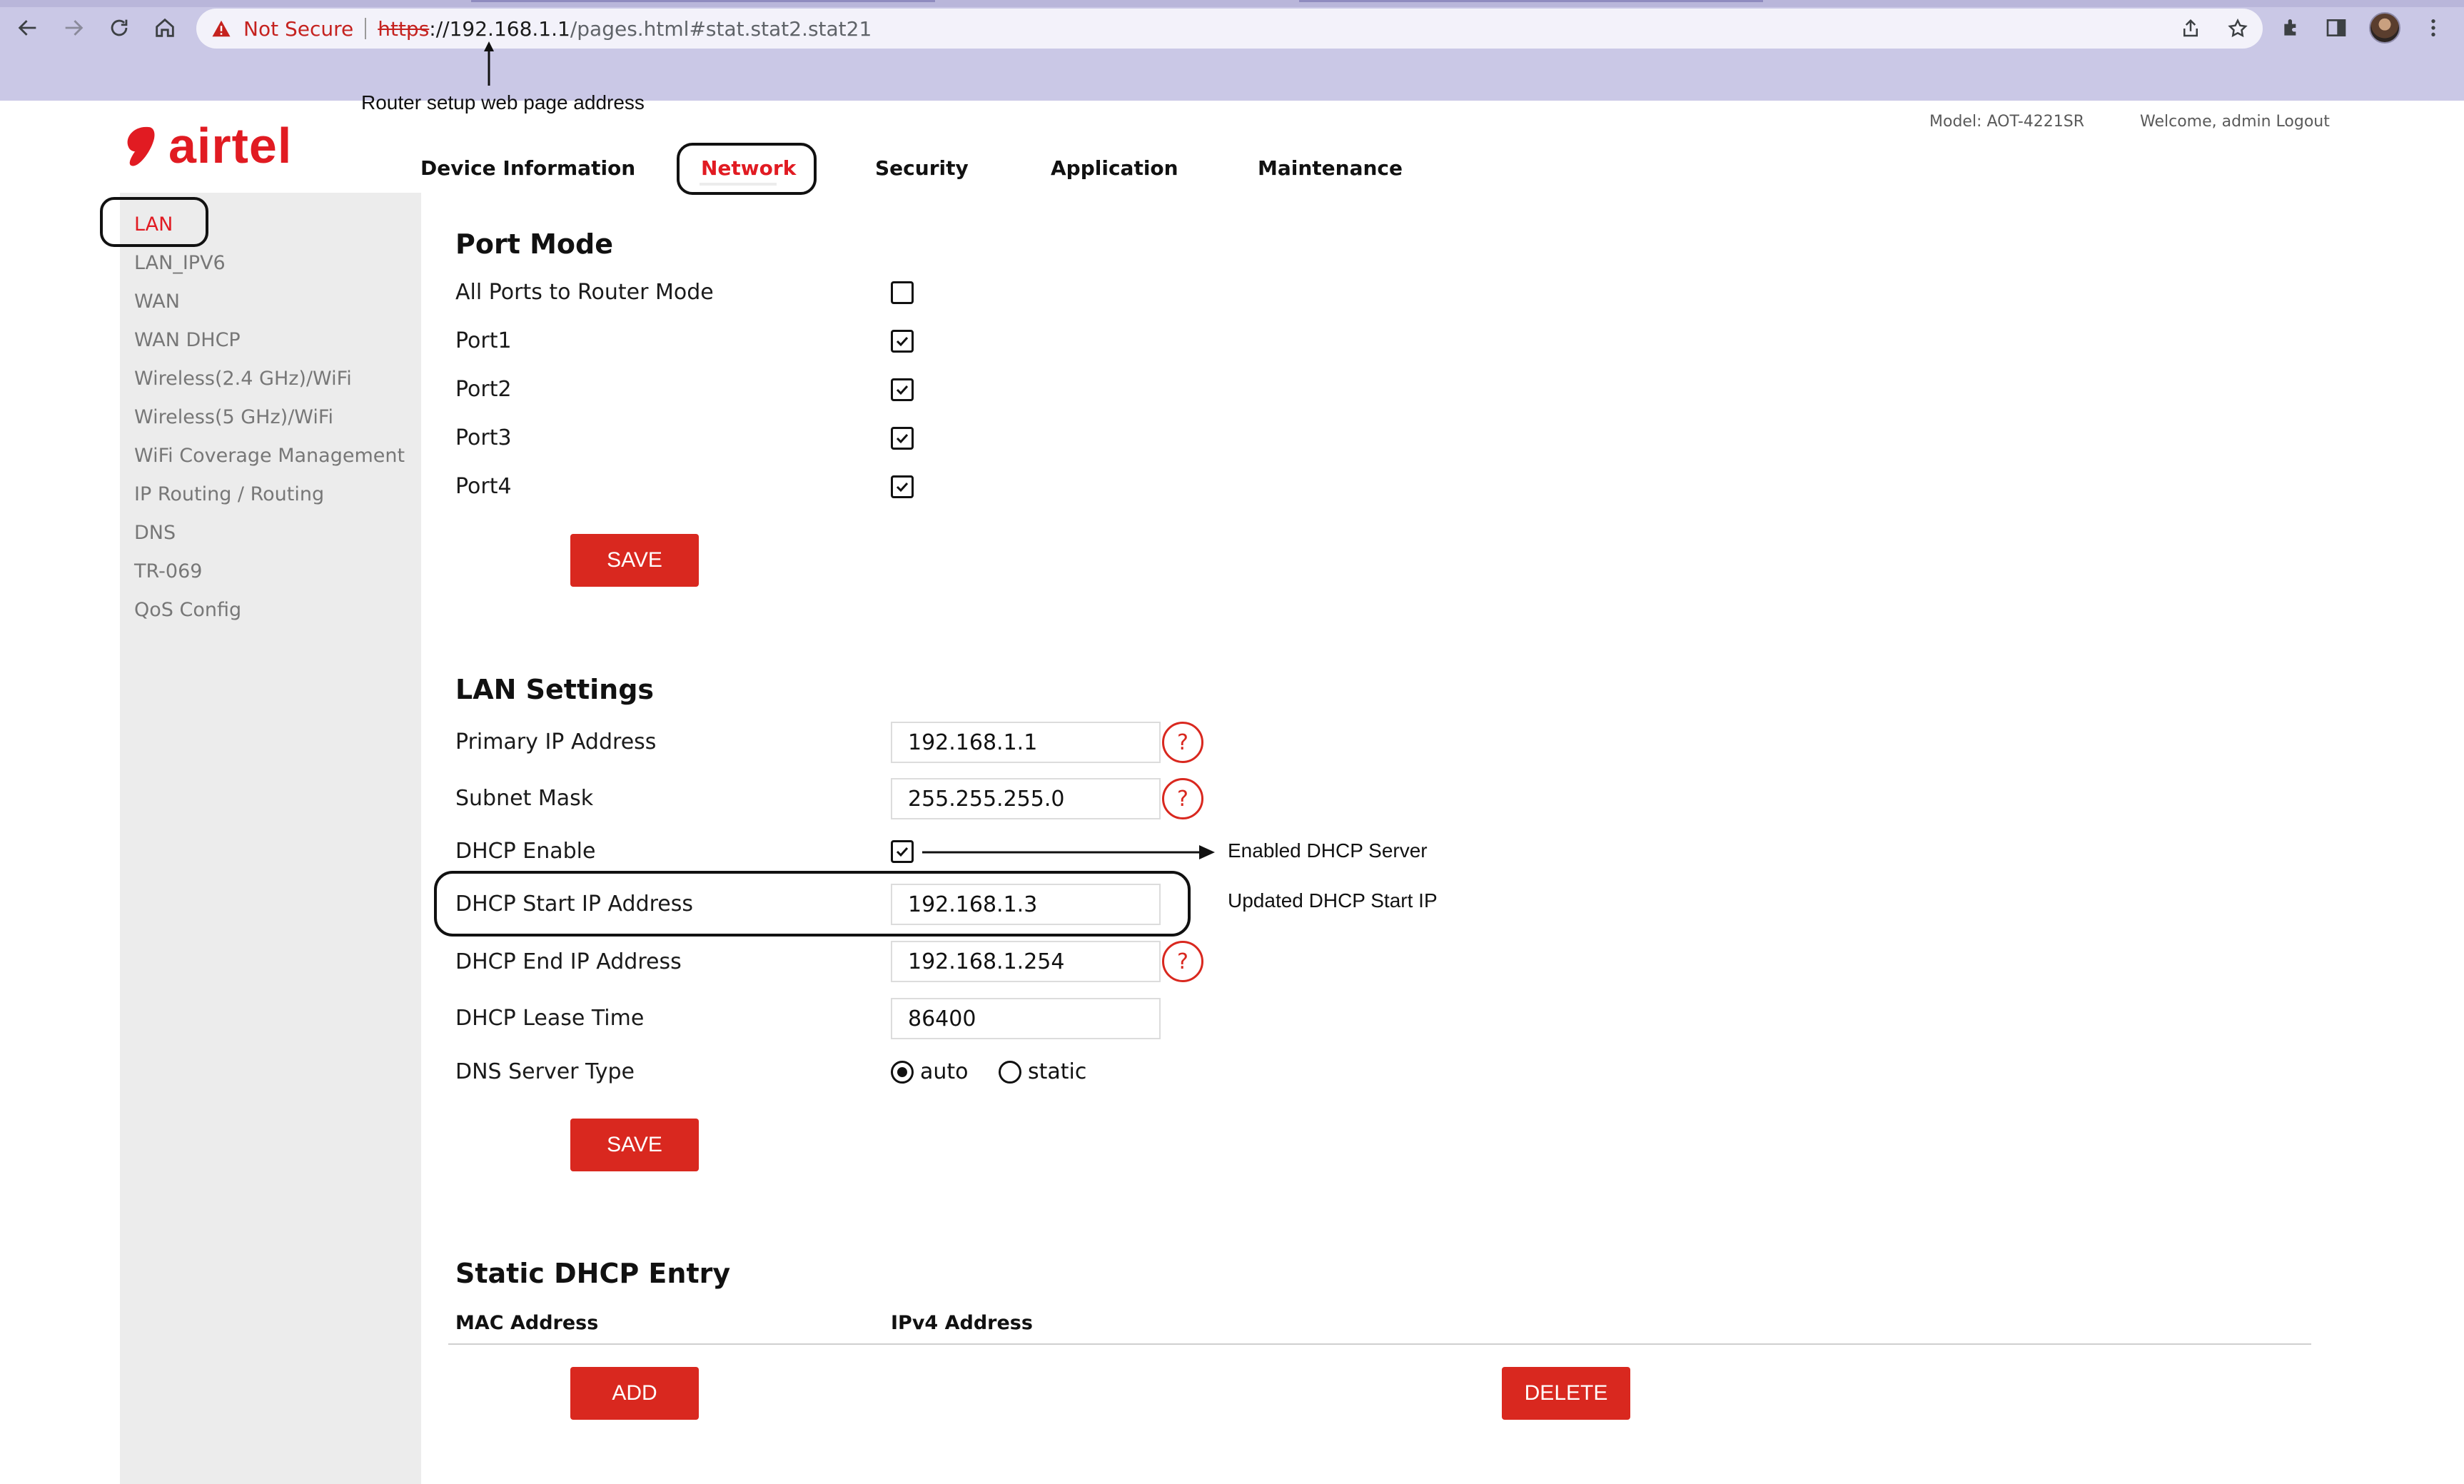  I want to click on dns-auto-radio, so click(902, 1072).